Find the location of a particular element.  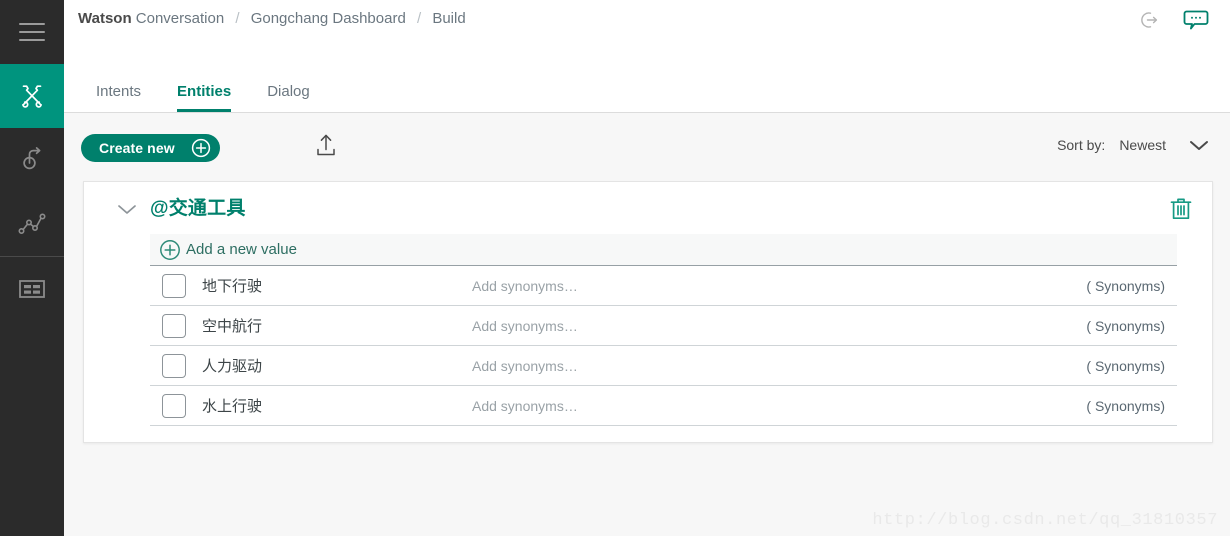

entity-card-header: @交通工具 is located at coordinates (648, 208).